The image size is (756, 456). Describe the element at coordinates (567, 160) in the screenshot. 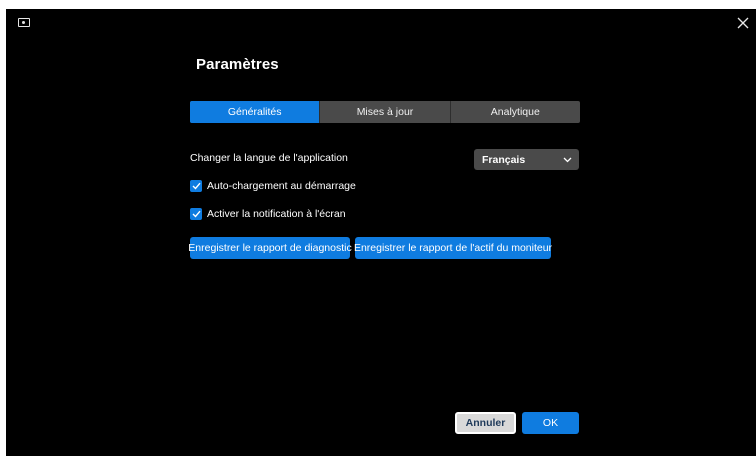

I see `chevron-down-icon` at that location.